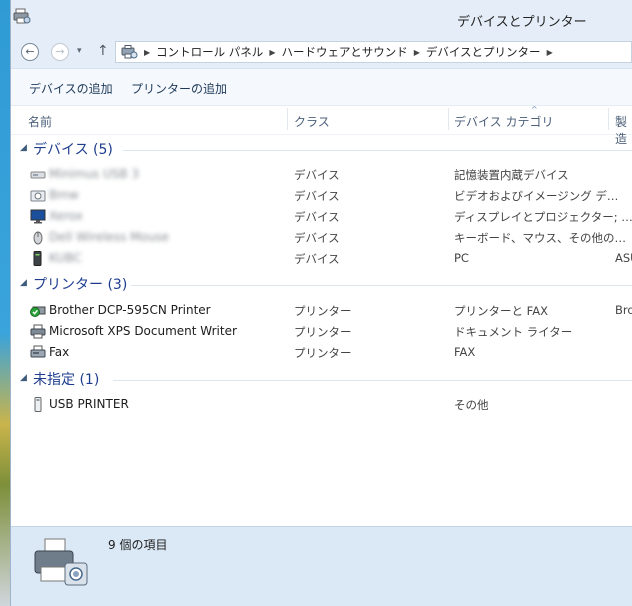 The image size is (632, 606). Describe the element at coordinates (79, 51) in the screenshot. I see `recent-locations-dropdown: ▾` at that location.